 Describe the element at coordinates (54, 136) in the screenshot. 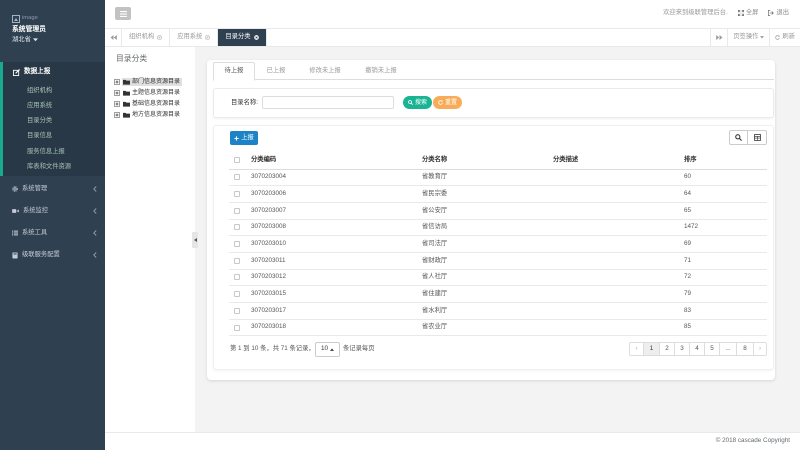

I see `submenu-item-catalog-info: 目录信息` at that location.